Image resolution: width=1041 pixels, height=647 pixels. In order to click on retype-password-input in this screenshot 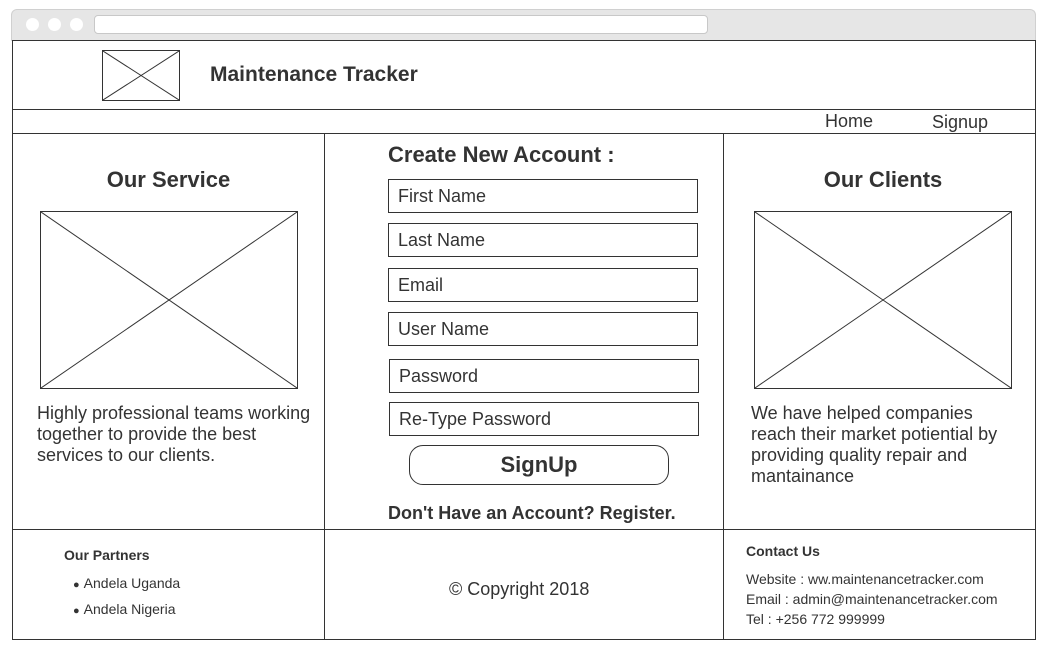, I will do `click(544, 419)`.